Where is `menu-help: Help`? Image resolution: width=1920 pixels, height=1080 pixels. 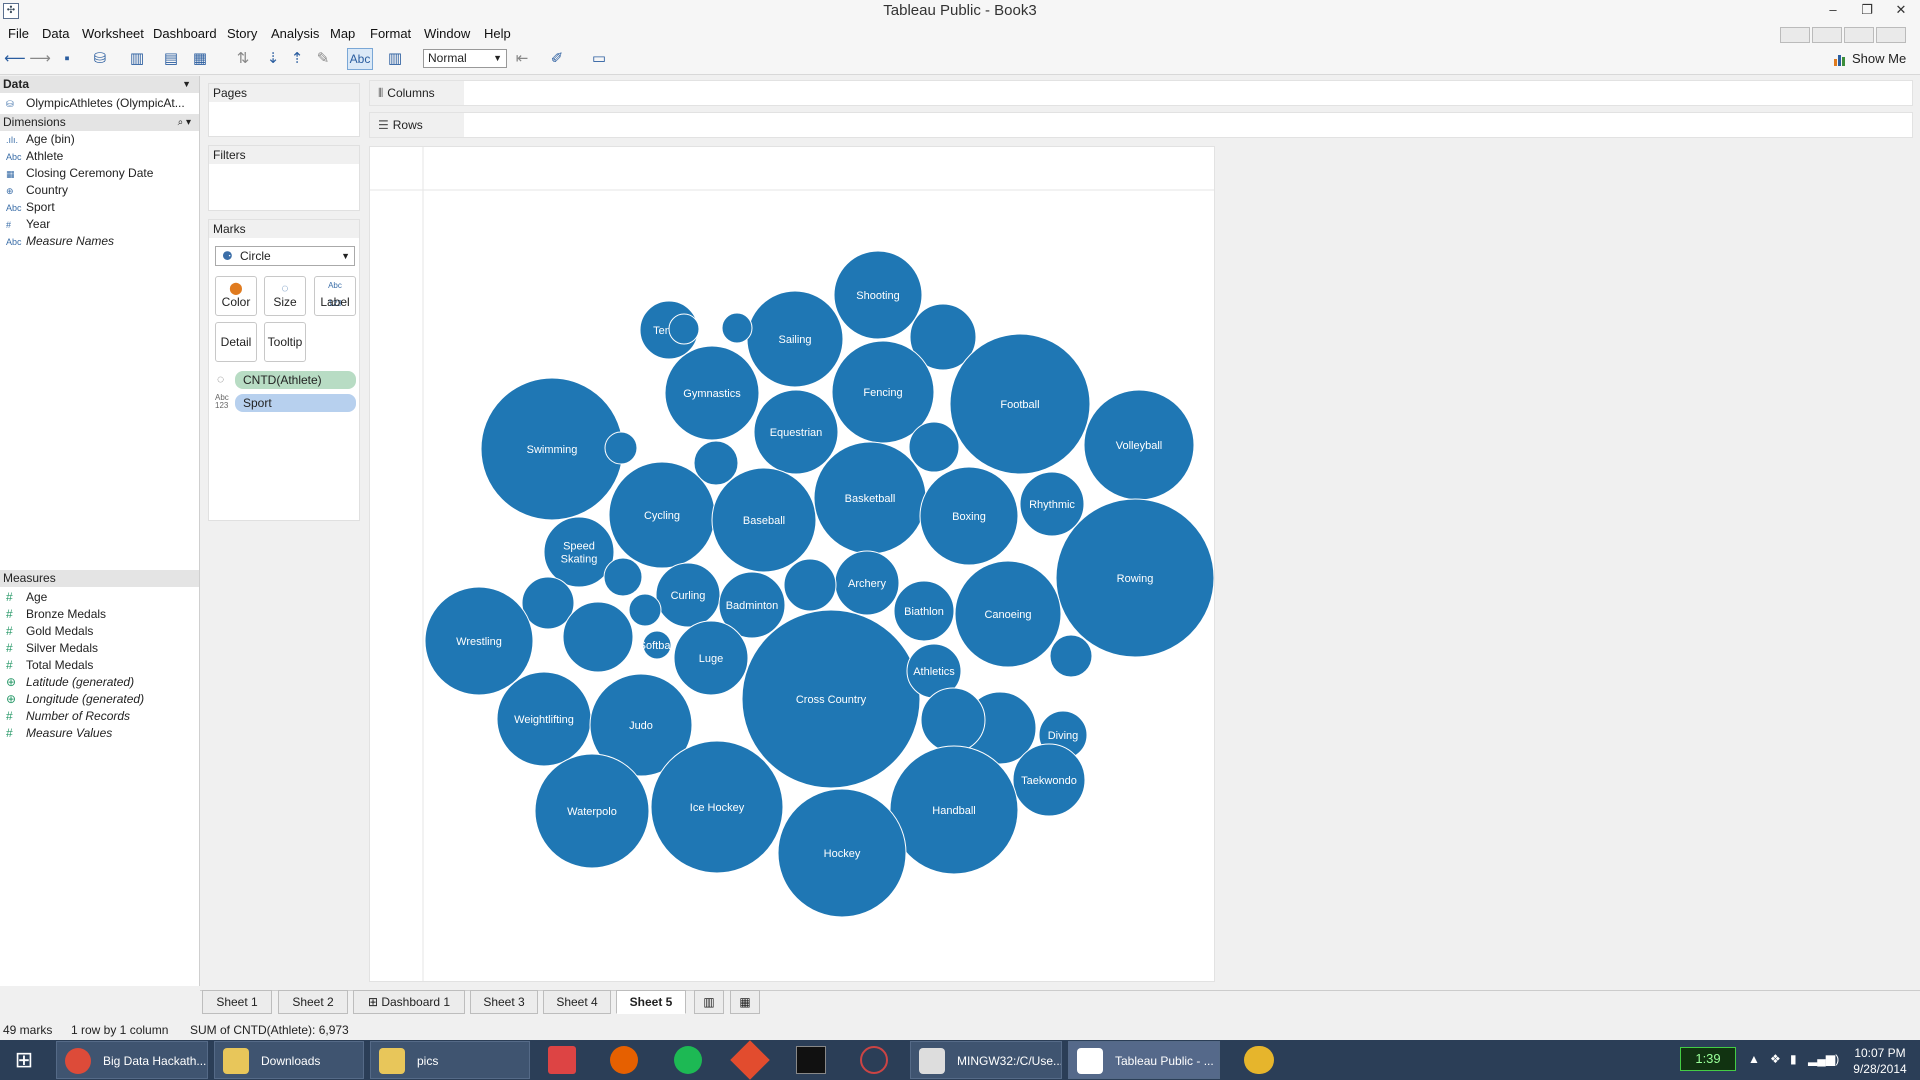
menu-help: Help is located at coordinates (497, 34).